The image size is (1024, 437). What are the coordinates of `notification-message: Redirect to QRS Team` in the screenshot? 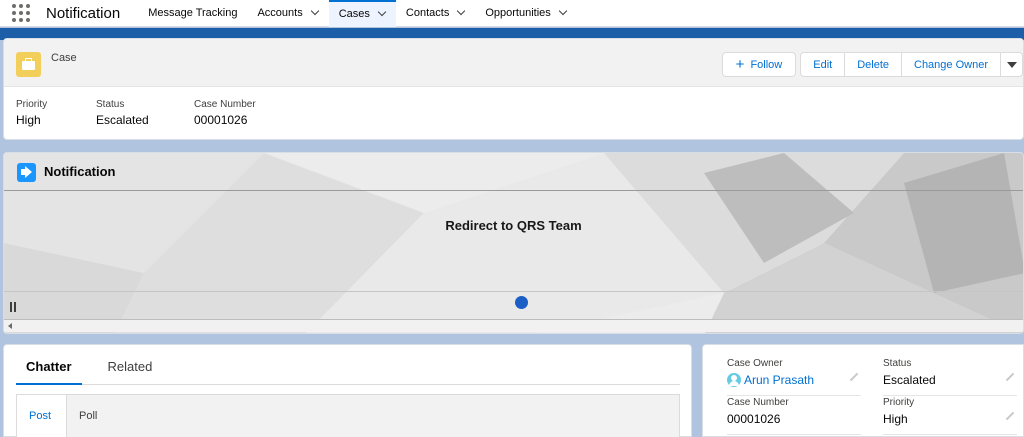 It's located at (513, 225).